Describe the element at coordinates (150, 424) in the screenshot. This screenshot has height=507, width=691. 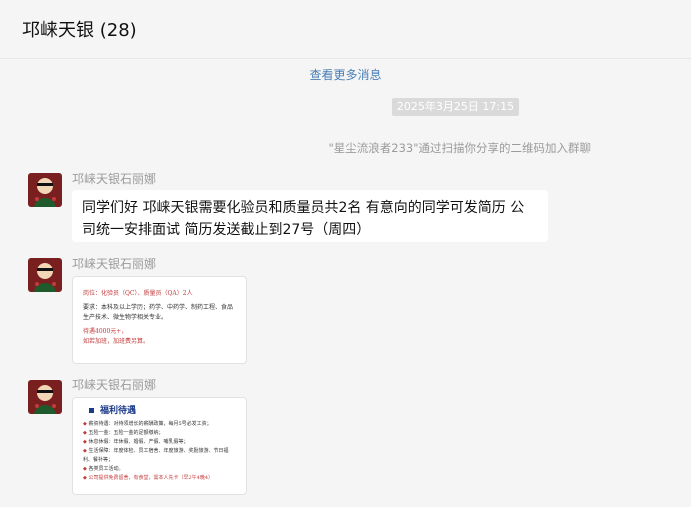
I see `image-list-item-text: 薪资待遇：对待须增长的薪酬政策，每月5号必发工资；` at that location.